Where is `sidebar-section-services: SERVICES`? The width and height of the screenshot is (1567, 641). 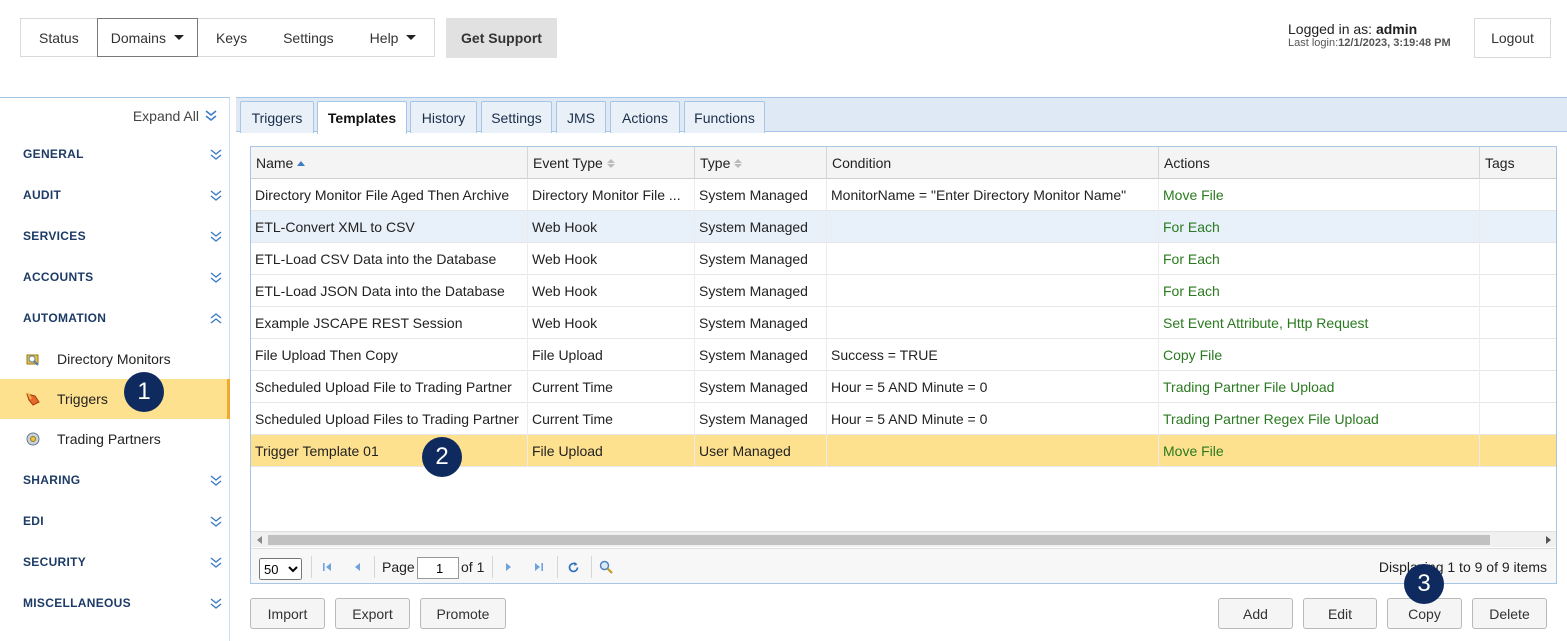
sidebar-section-services: SERVICES is located at coordinates (115, 236).